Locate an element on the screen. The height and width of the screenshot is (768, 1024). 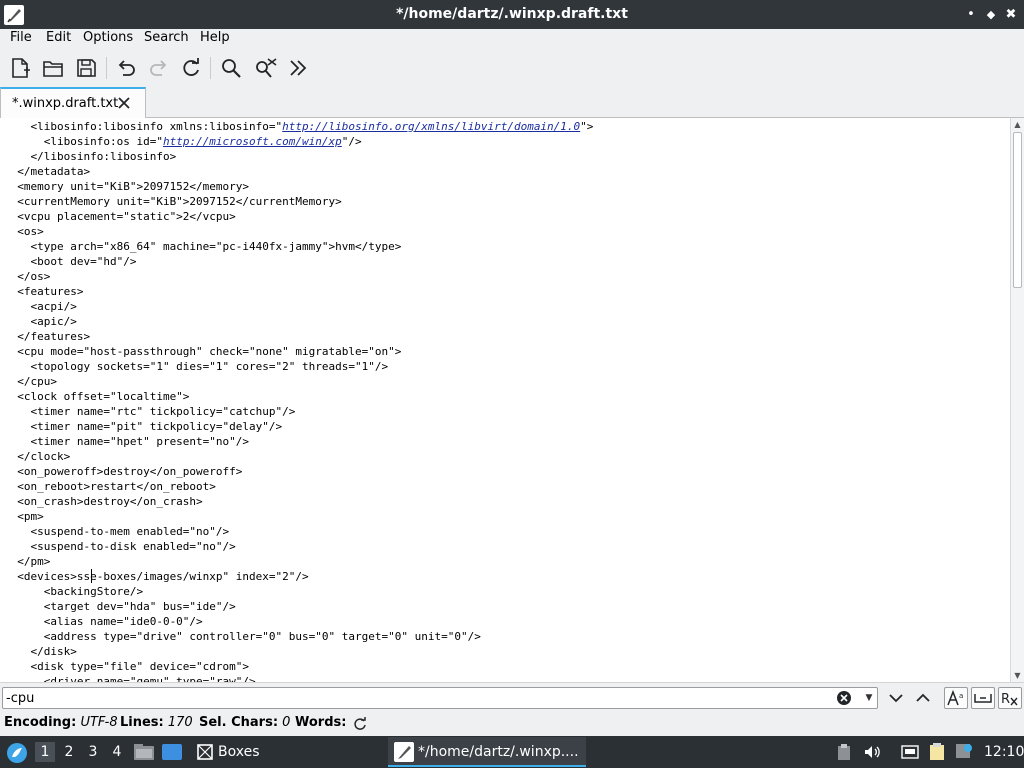
vertical-scrollbar: ▲ ▼ is located at coordinates (1017, 400).